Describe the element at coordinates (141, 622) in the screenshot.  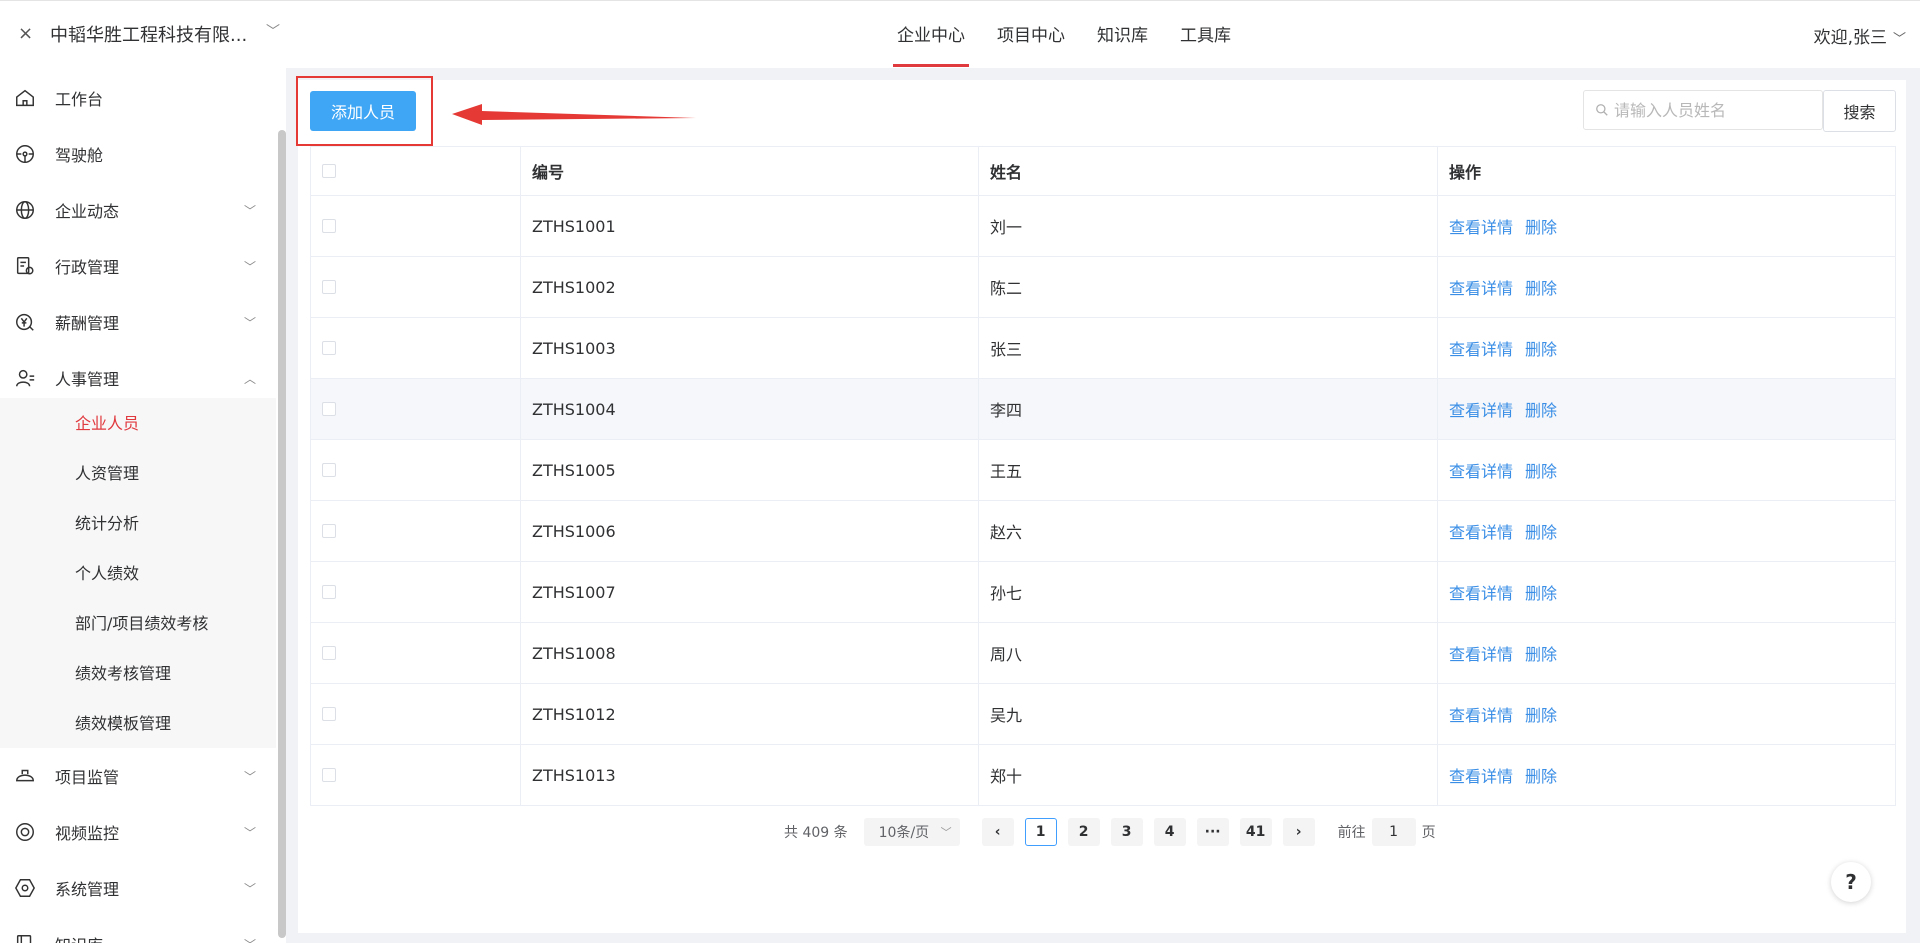
I see `submenu-dept-performance: 部门/项目绩效考核` at that location.